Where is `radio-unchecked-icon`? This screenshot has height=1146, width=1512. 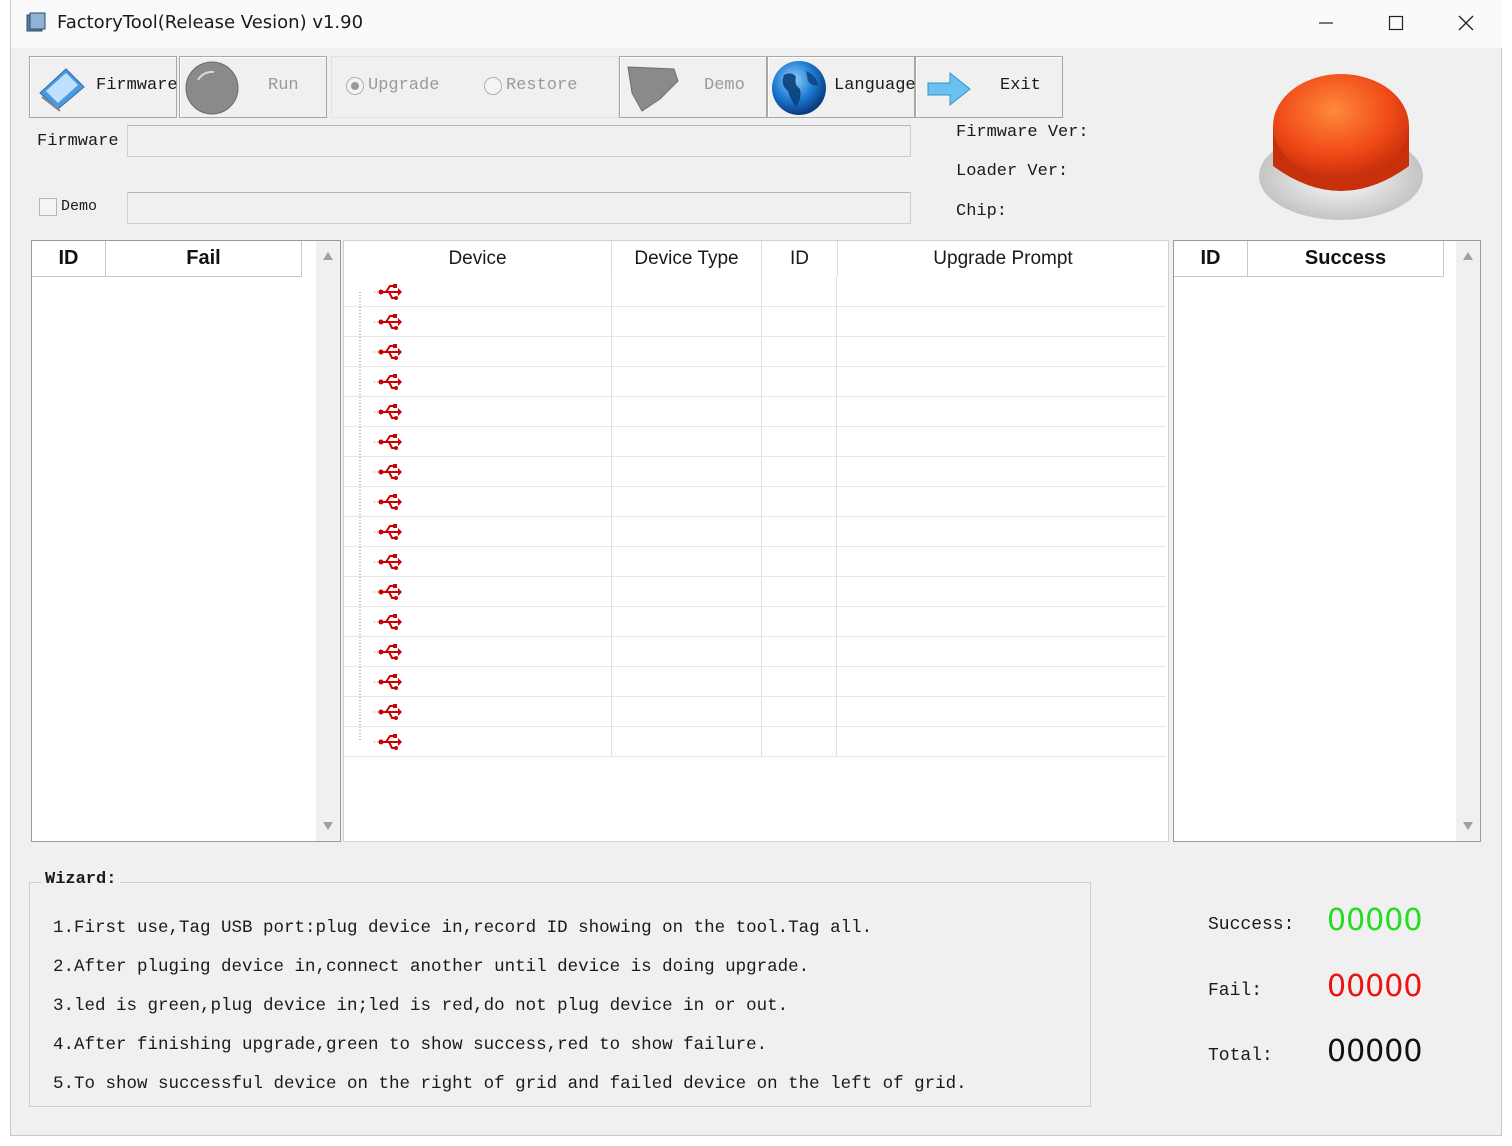 radio-unchecked-icon is located at coordinates (493, 85).